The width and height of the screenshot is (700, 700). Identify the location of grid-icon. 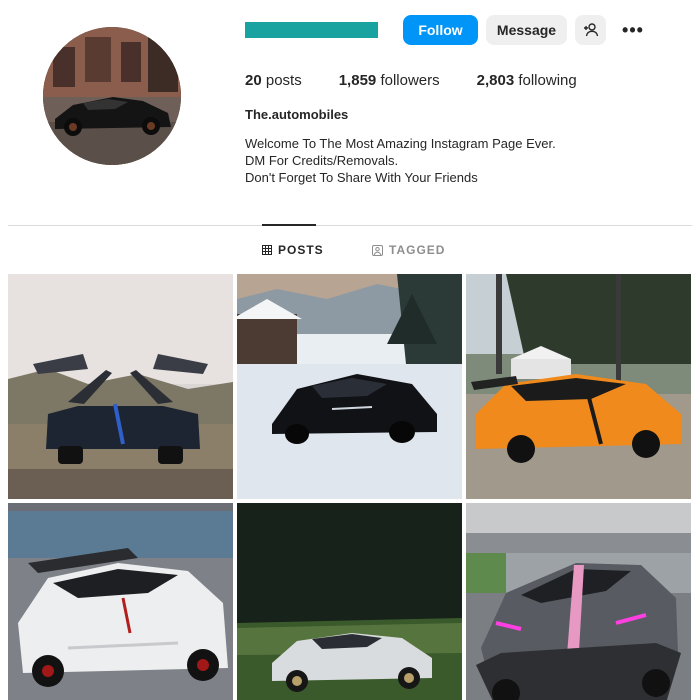
(267, 250).